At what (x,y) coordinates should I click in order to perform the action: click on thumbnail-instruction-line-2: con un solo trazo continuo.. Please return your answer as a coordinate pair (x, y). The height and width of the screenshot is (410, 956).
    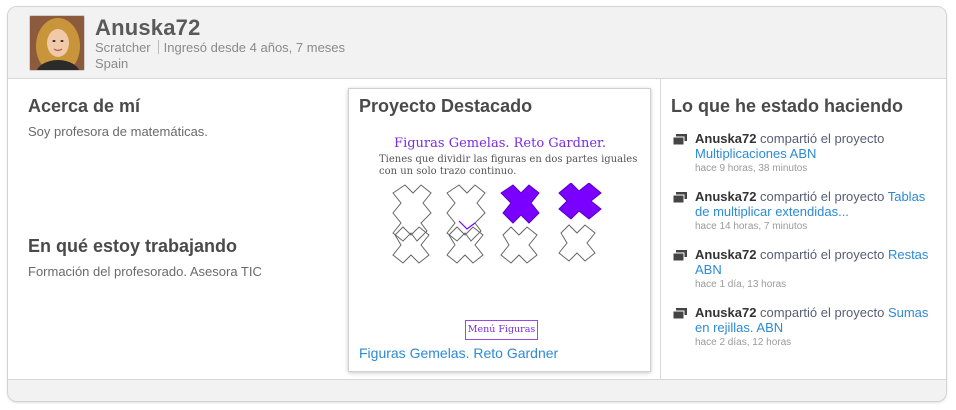
    Looking at the image, I should click on (448, 171).